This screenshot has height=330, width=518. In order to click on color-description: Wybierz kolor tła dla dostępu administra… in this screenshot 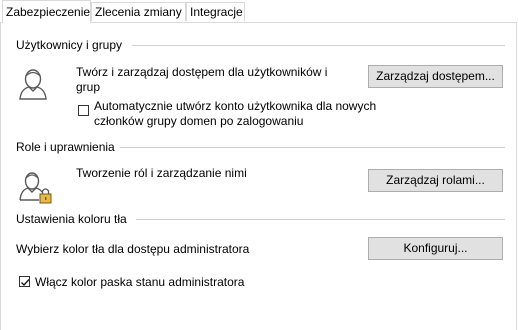, I will do `click(133, 249)`.